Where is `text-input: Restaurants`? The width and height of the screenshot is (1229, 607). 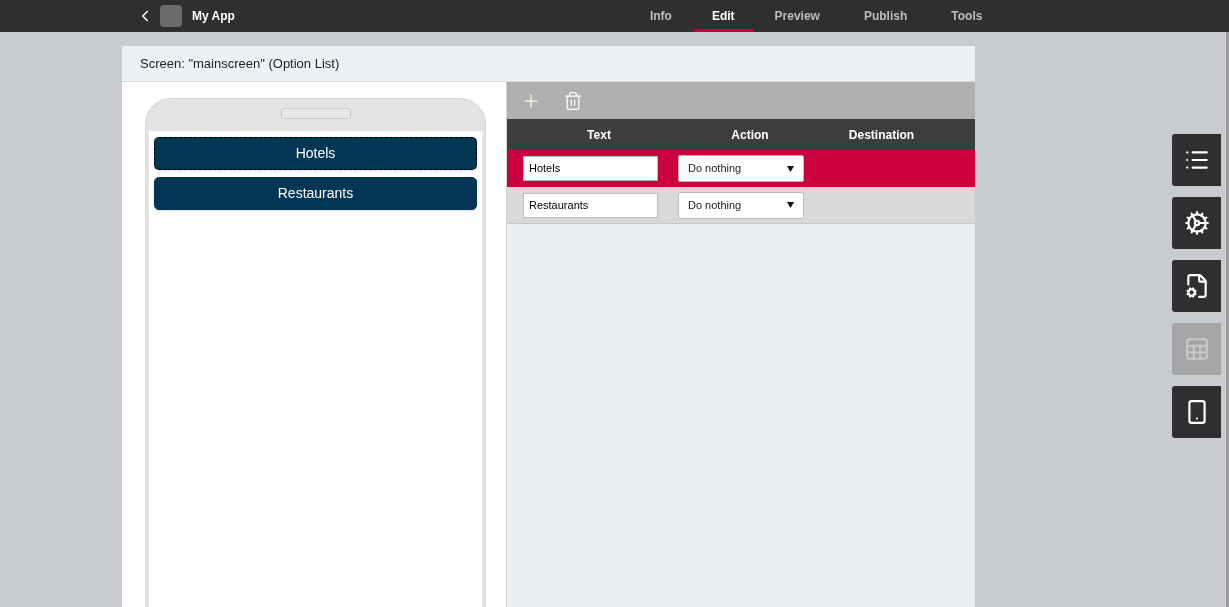 text-input: Restaurants is located at coordinates (590, 205).